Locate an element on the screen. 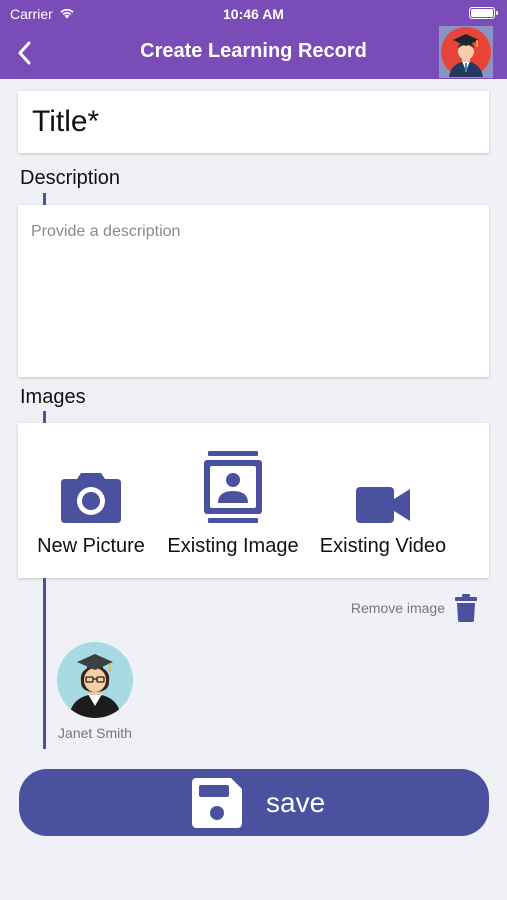 This screenshot has width=507, height=900. description-label: Description is located at coordinates (70, 178).